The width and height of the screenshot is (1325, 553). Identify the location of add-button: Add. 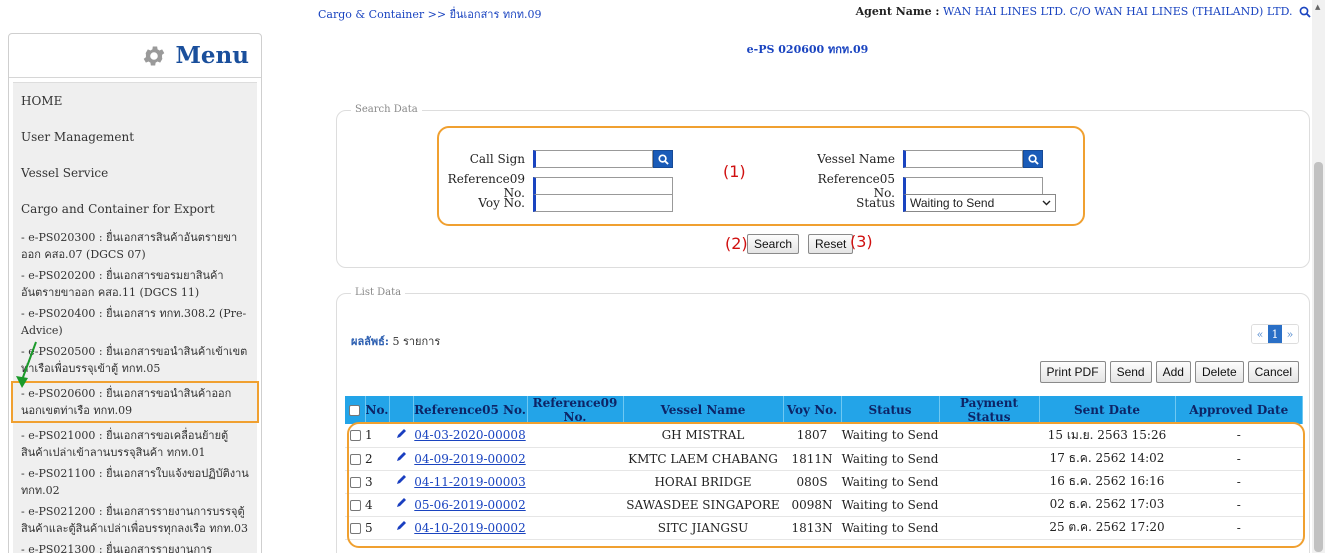
(1173, 372).